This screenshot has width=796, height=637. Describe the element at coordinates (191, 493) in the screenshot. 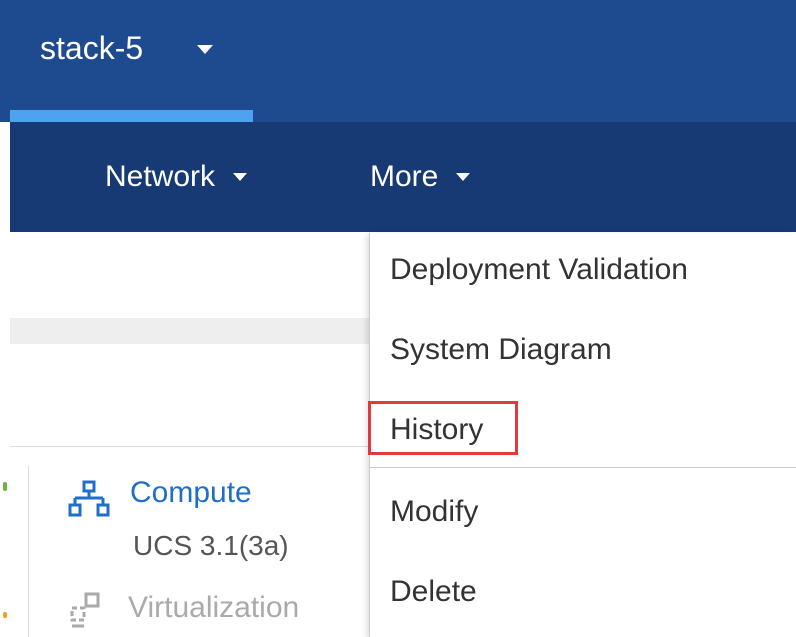

I see `compute-link: Compute` at that location.